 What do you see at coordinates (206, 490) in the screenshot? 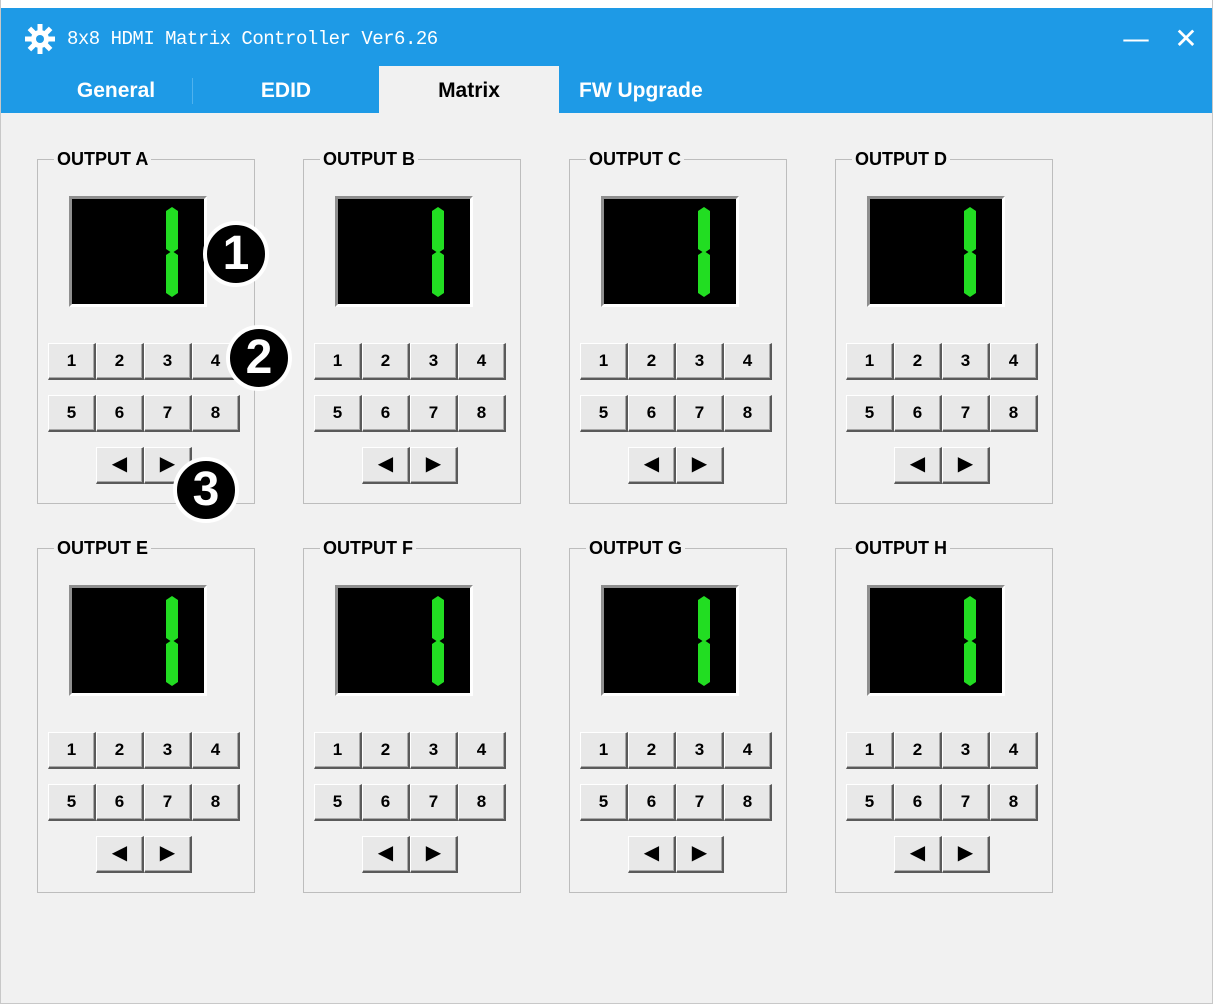
I see `callout-marker: 3` at bounding box center [206, 490].